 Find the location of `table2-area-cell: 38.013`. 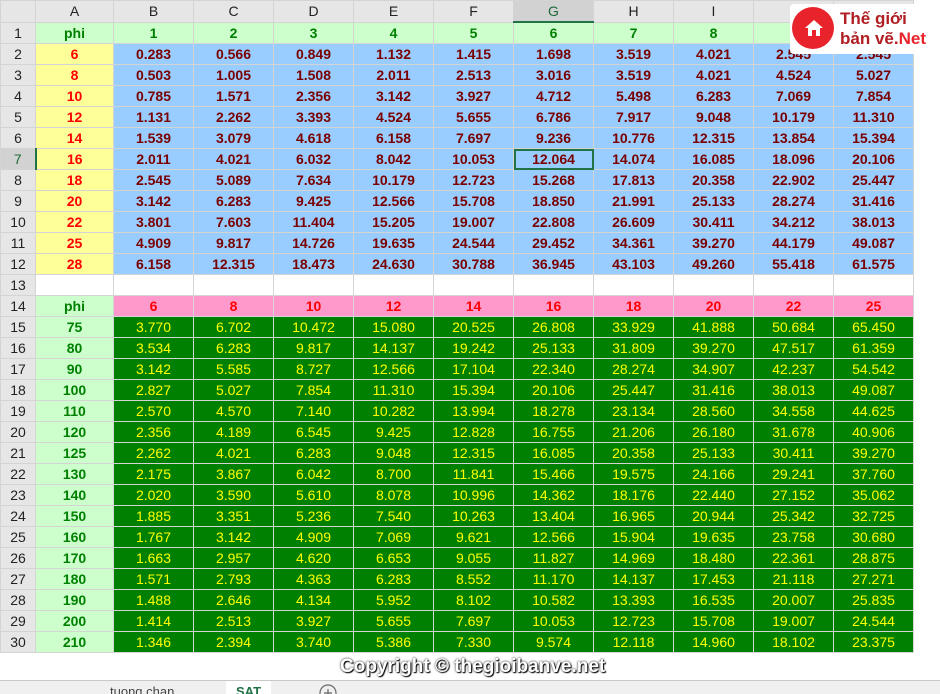

table2-area-cell: 38.013 is located at coordinates (793, 390).